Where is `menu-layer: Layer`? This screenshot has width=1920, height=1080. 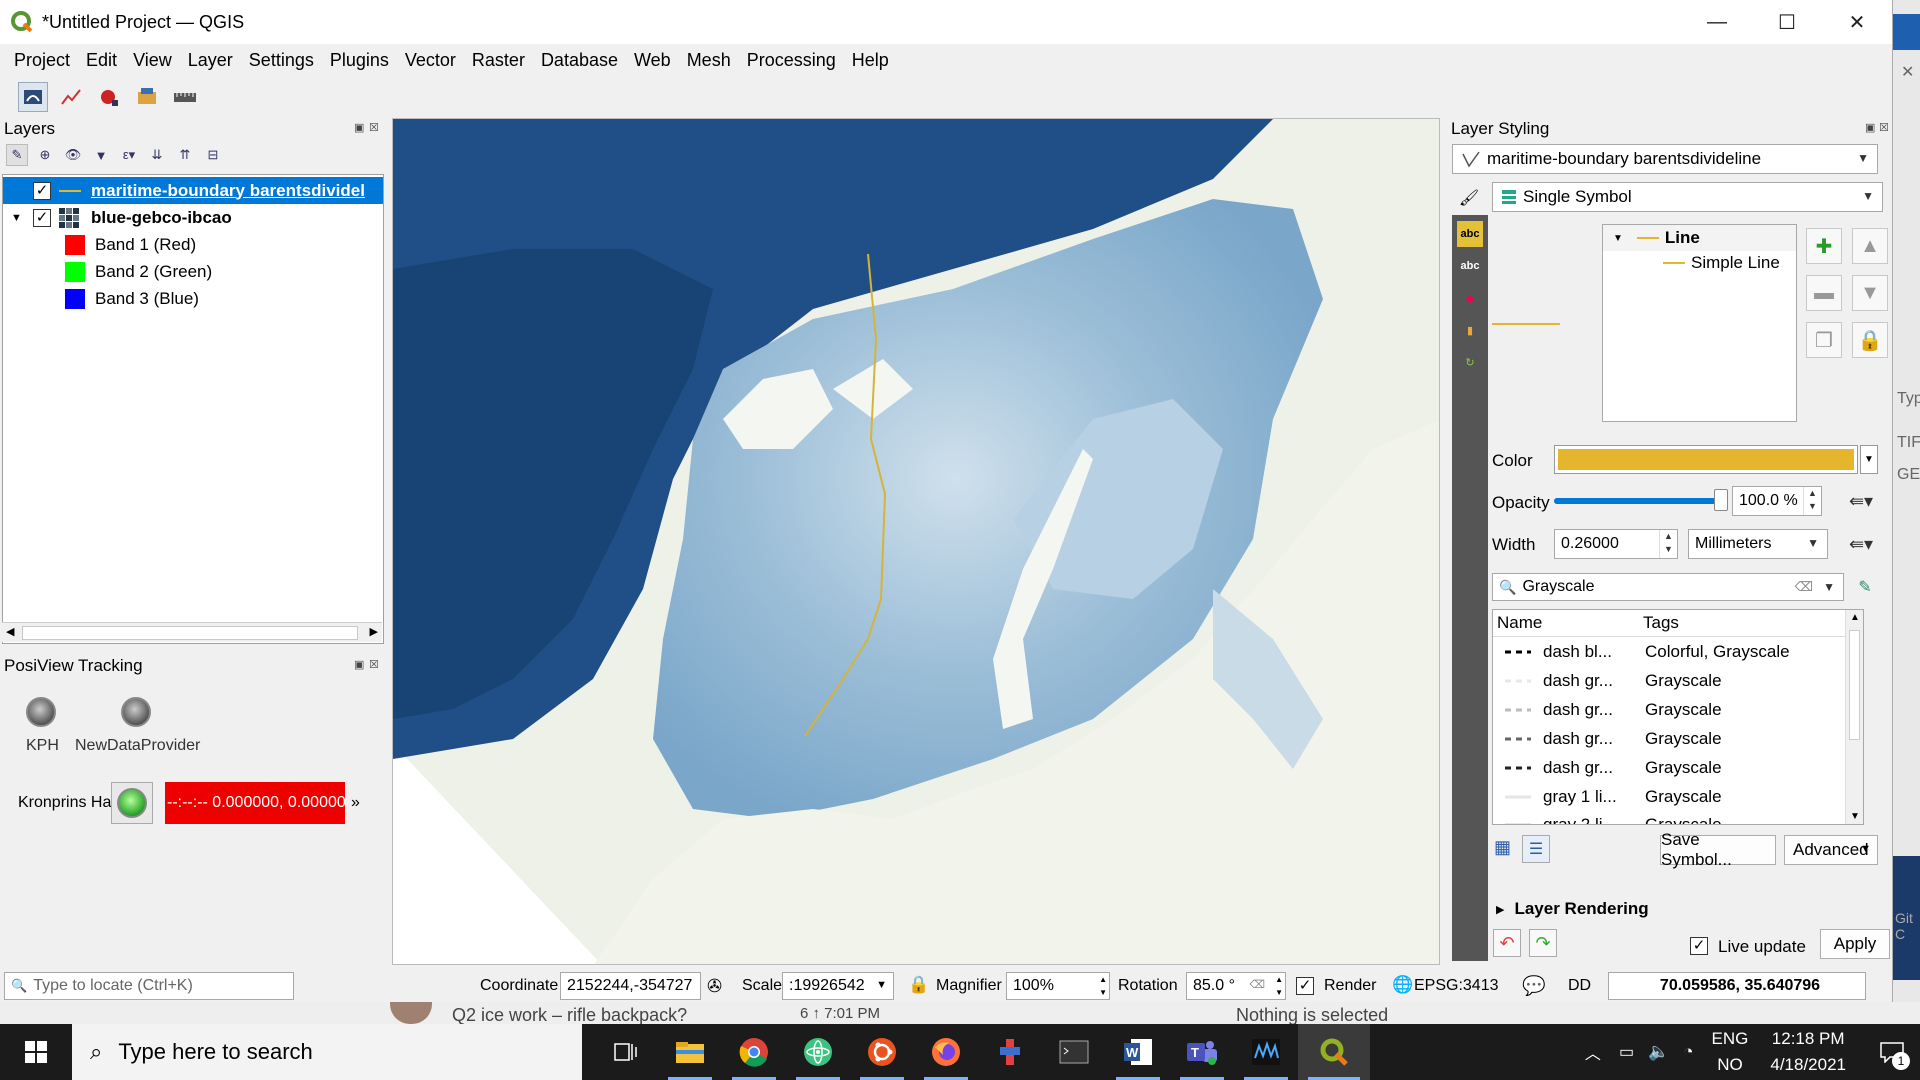
menu-layer: Layer is located at coordinates (210, 60).